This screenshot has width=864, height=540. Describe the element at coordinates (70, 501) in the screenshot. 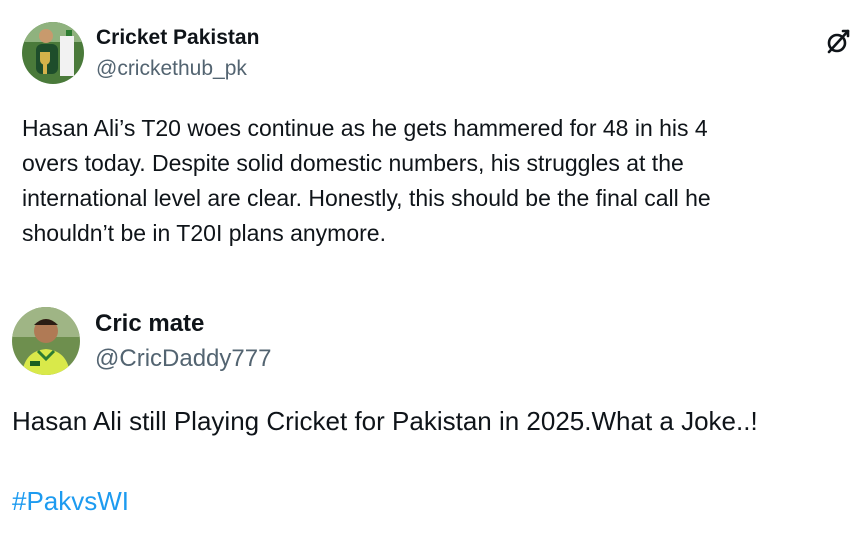

I see `hashtag-link: #PakvsWI` at that location.